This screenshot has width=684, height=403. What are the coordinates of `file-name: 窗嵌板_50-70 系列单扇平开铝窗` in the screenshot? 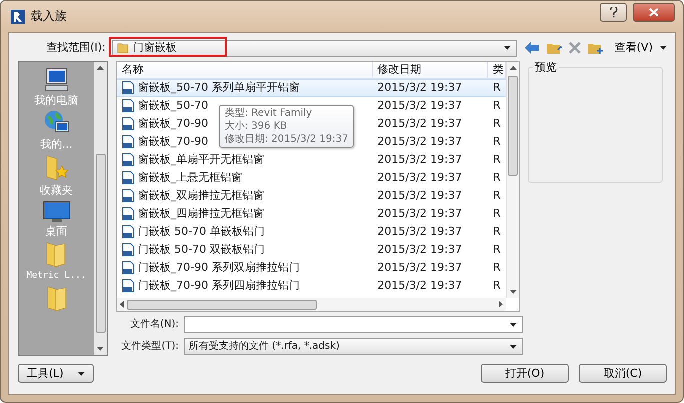 It's located at (219, 88).